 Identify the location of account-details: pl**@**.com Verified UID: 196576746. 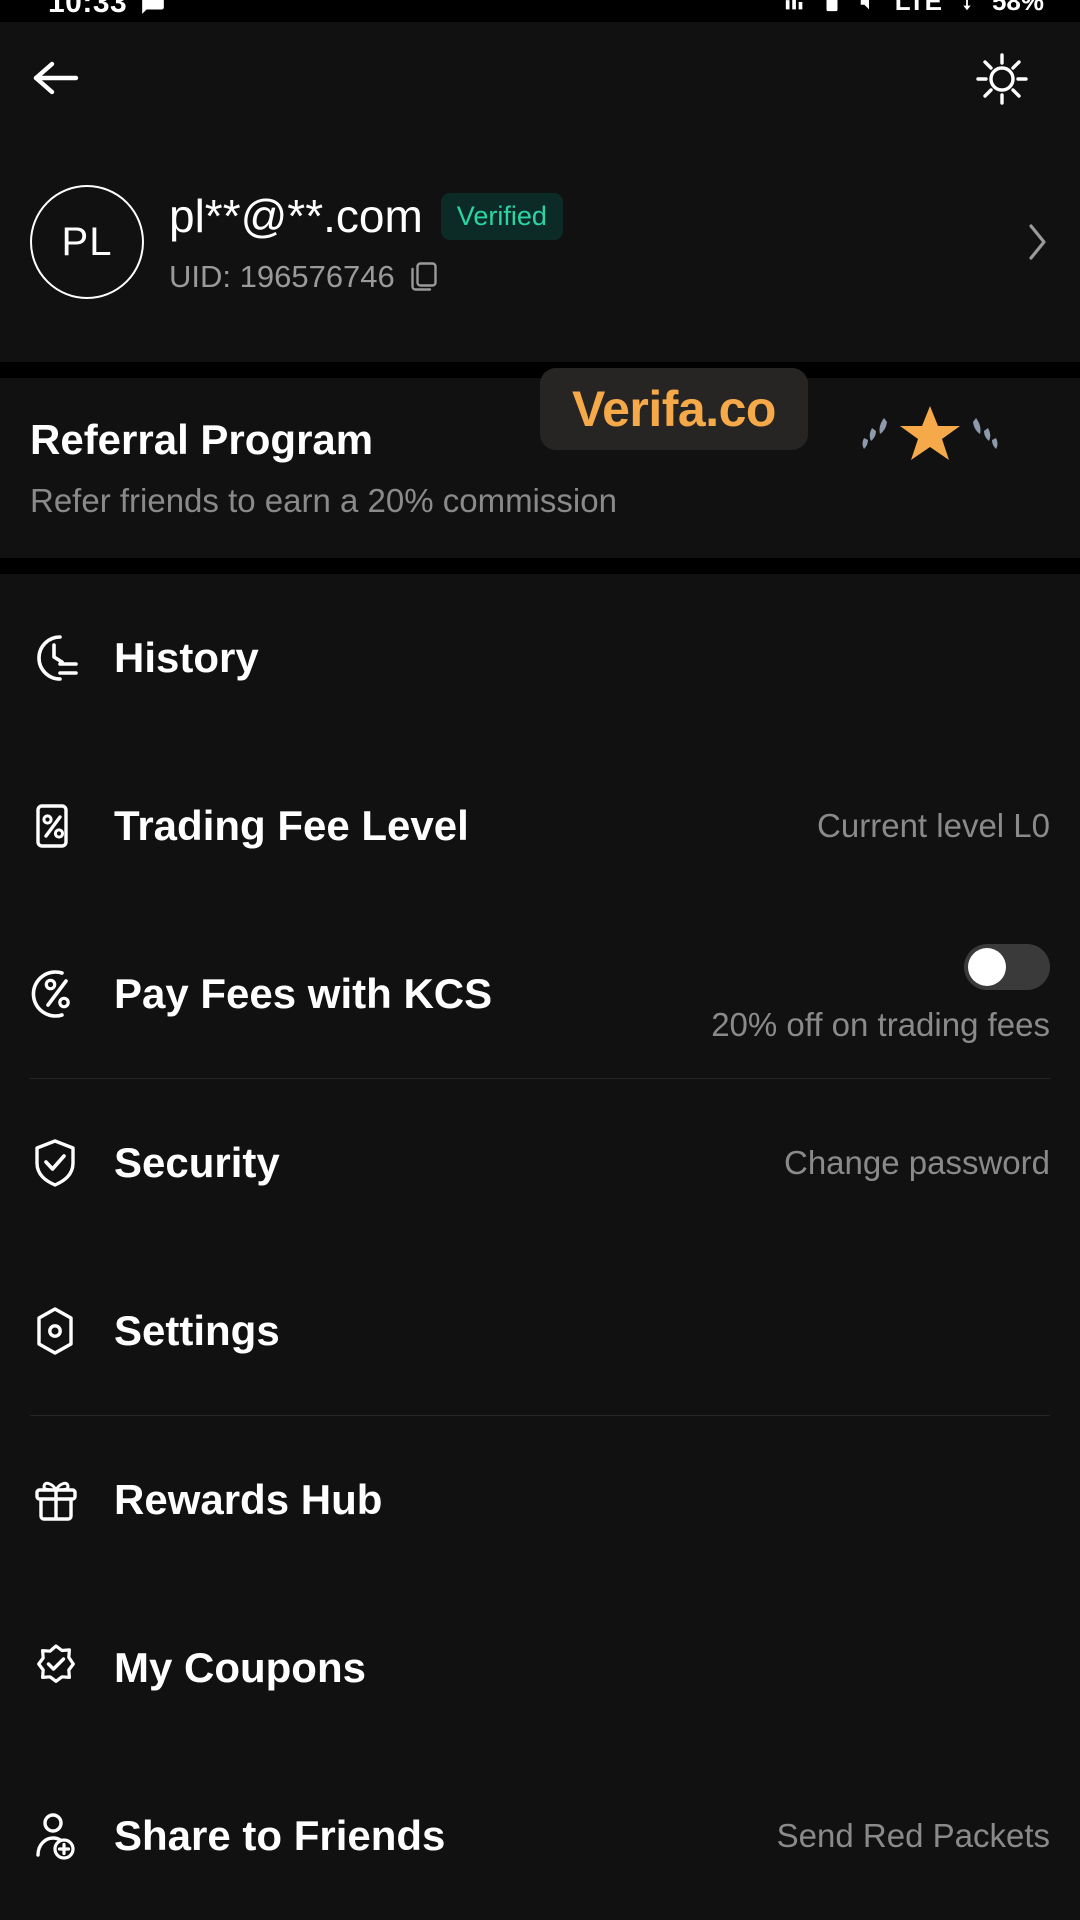
(591, 242).